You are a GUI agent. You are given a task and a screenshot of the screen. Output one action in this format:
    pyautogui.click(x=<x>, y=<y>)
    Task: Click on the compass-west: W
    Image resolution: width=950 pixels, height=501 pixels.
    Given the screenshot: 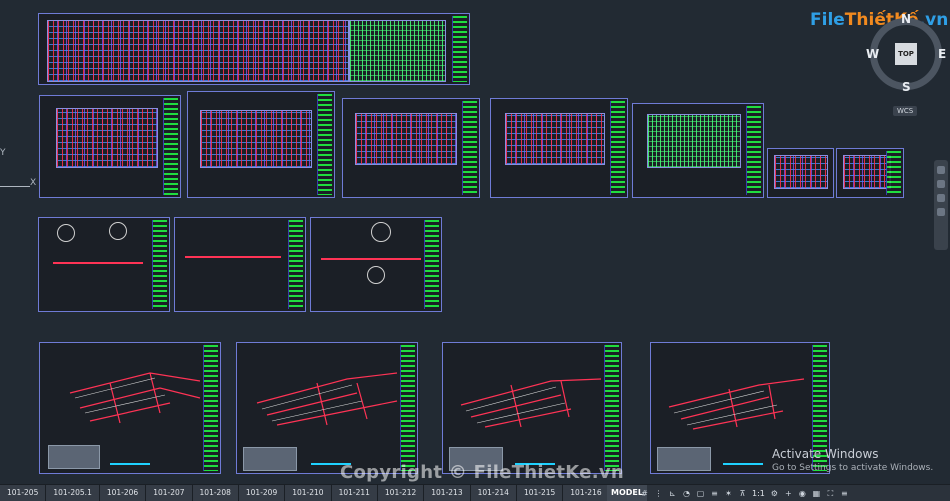 What is the action you would take?
    pyautogui.click(x=872, y=54)
    